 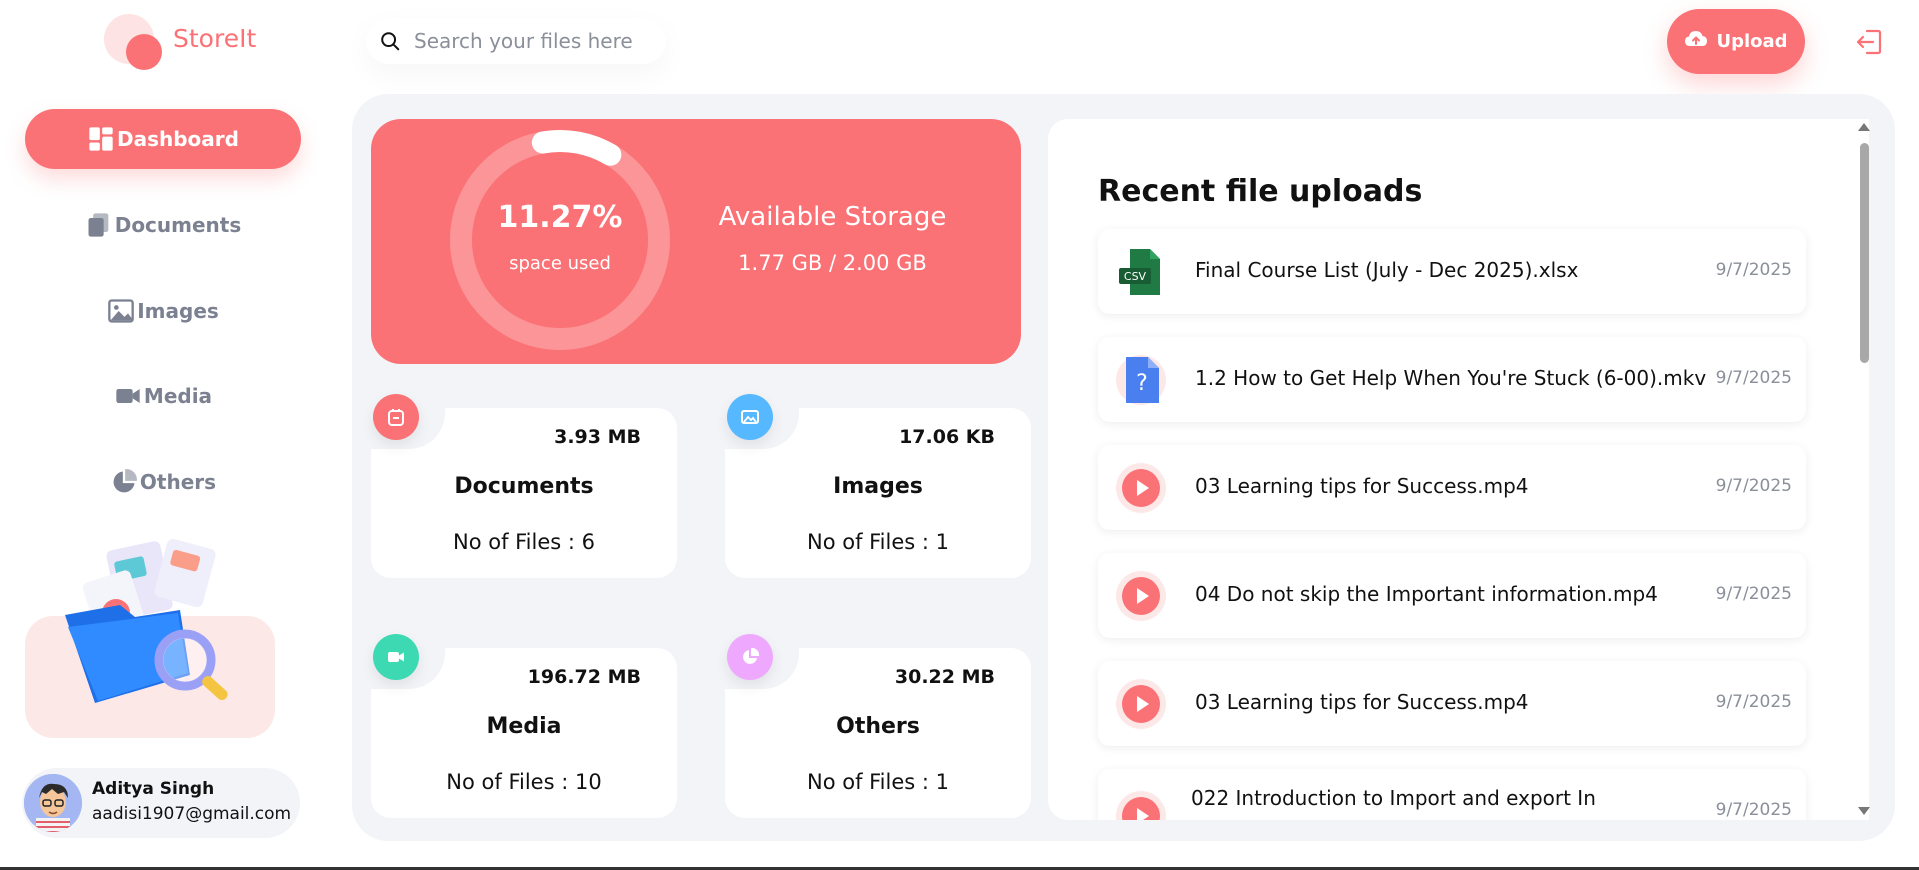 What do you see at coordinates (944, 677) in the screenshot?
I see `category-size: 30.22 MB` at bounding box center [944, 677].